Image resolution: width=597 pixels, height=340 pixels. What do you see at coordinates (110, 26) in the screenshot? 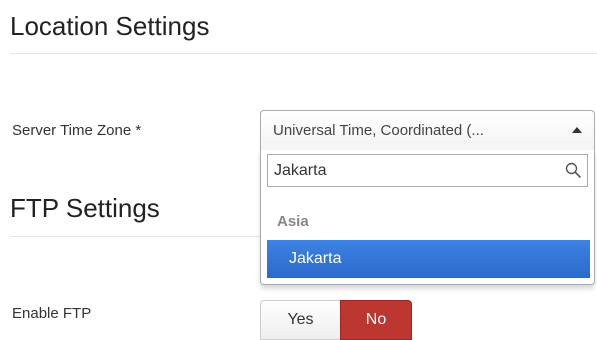
I see `location-settings-title: Location Settings` at bounding box center [110, 26].